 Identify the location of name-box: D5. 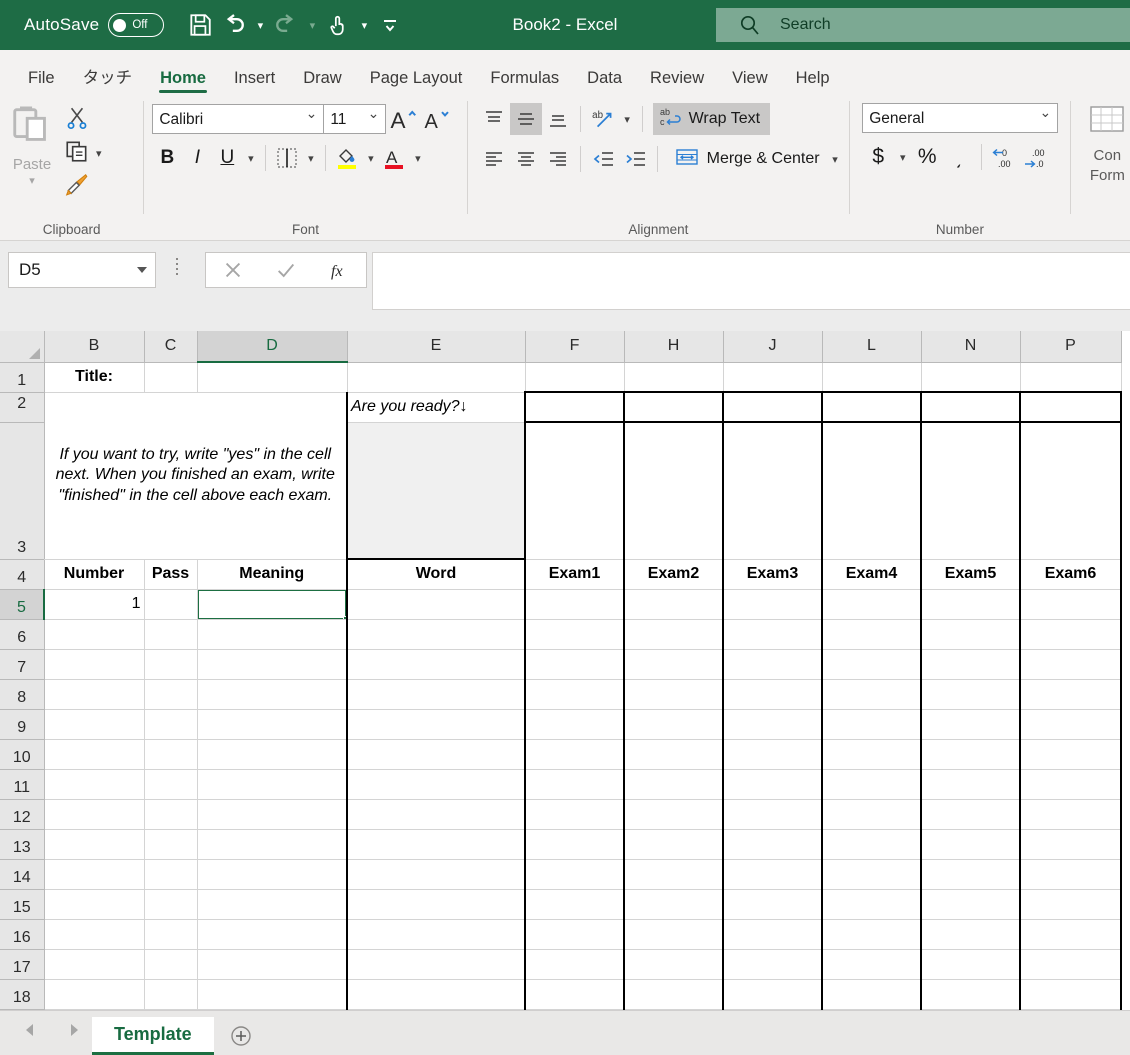
(82, 270).